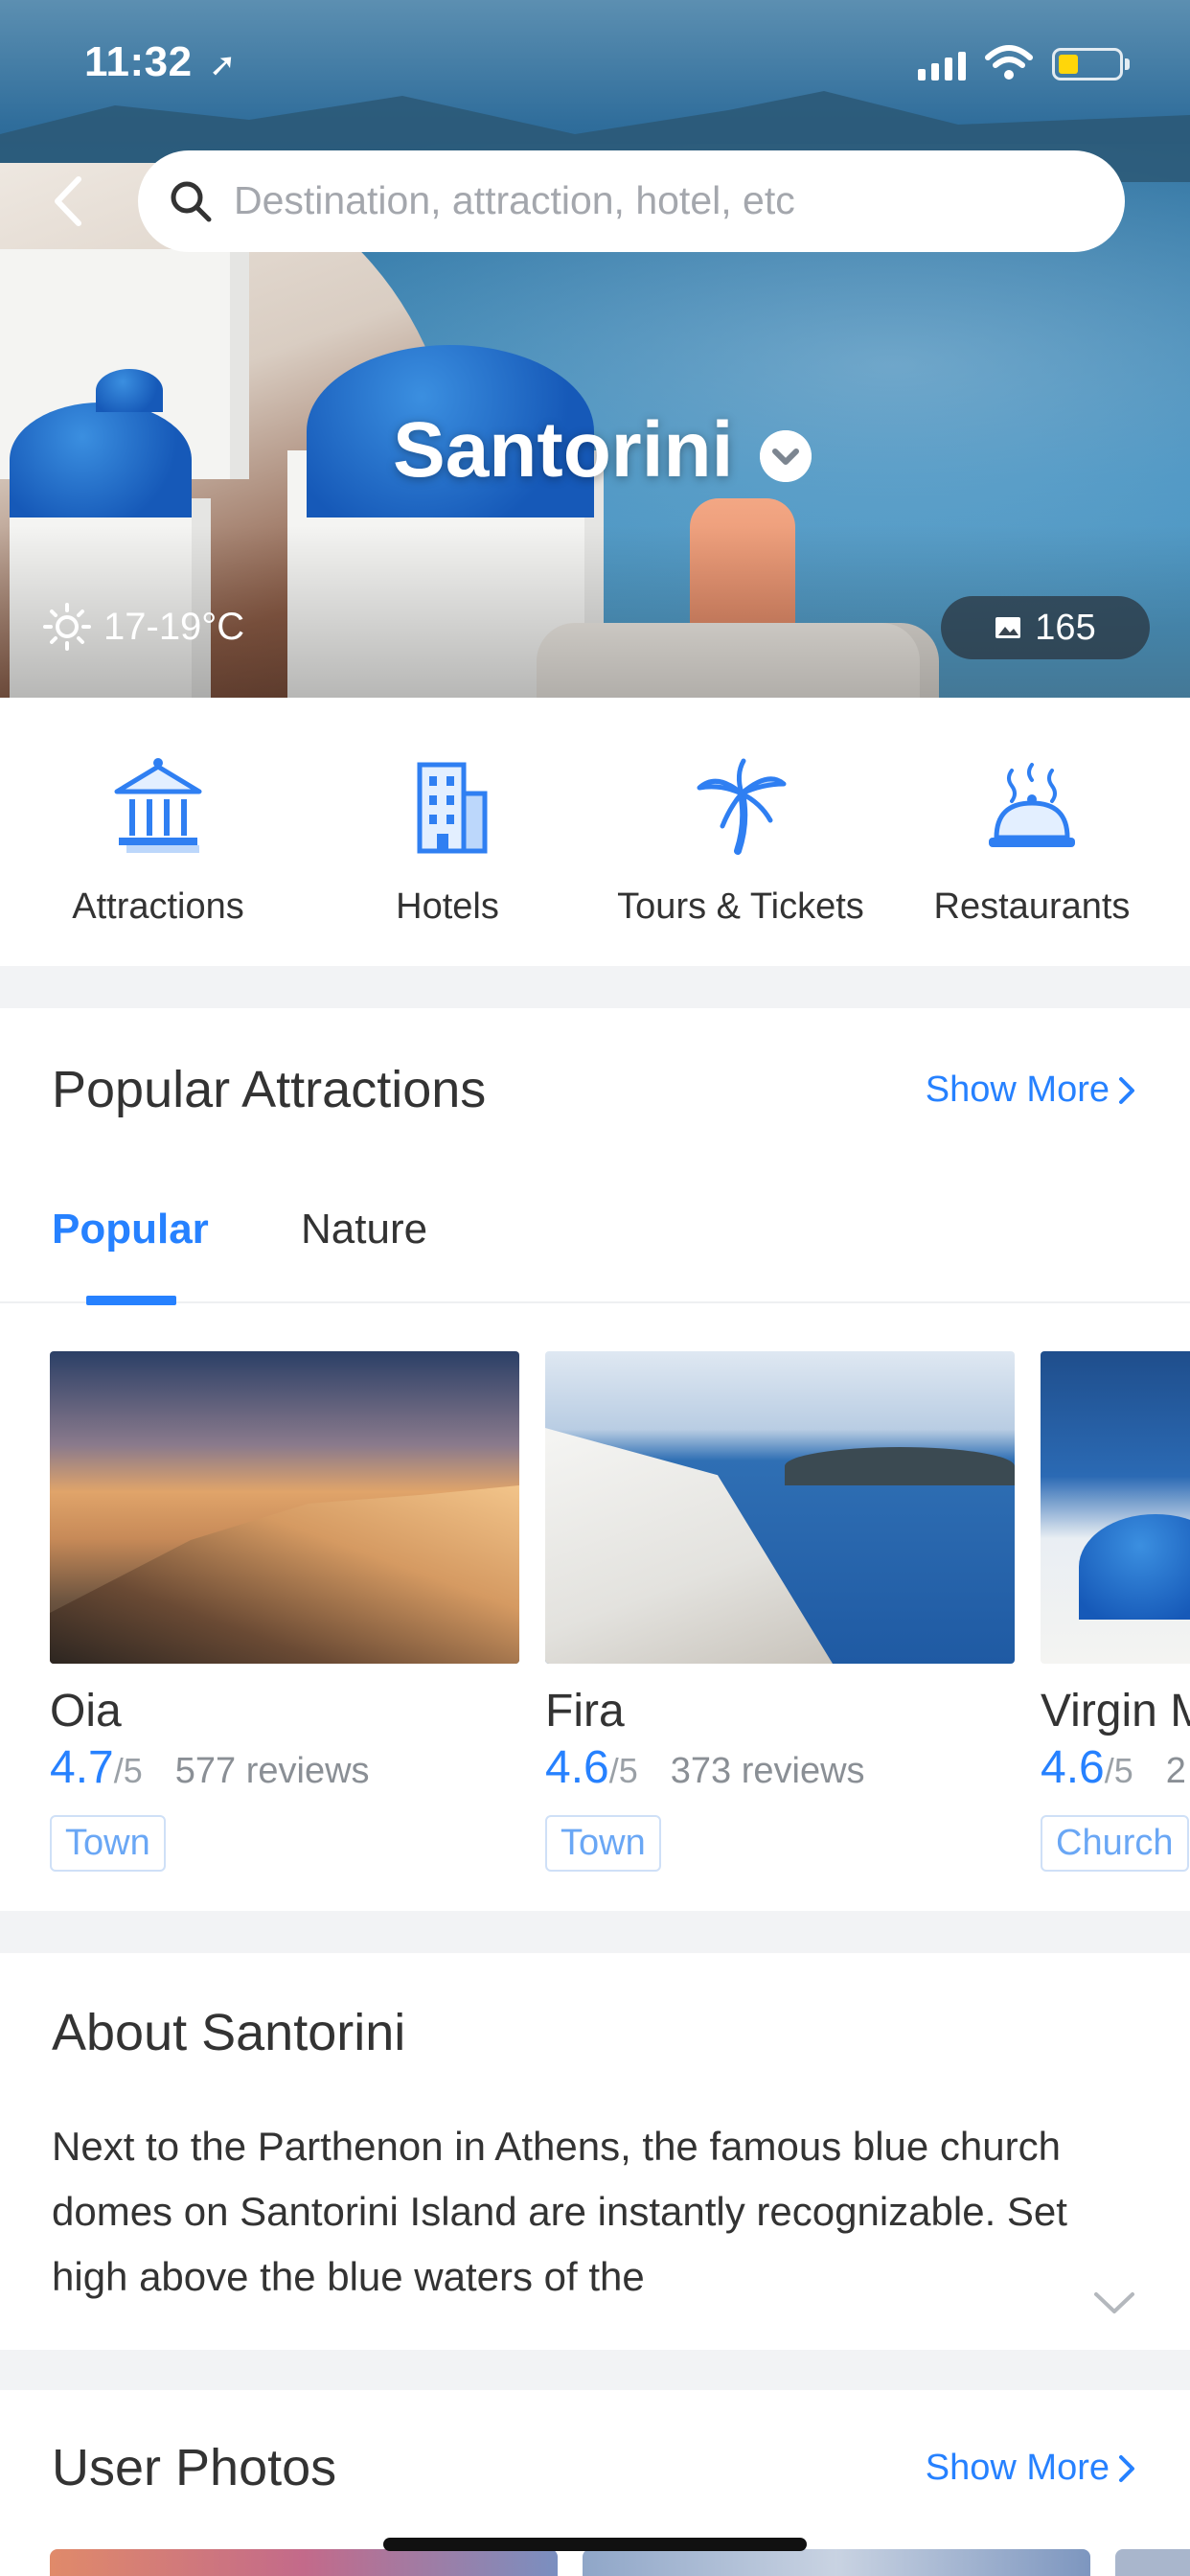  What do you see at coordinates (1009, 63) in the screenshot?
I see `wifi-icon` at bounding box center [1009, 63].